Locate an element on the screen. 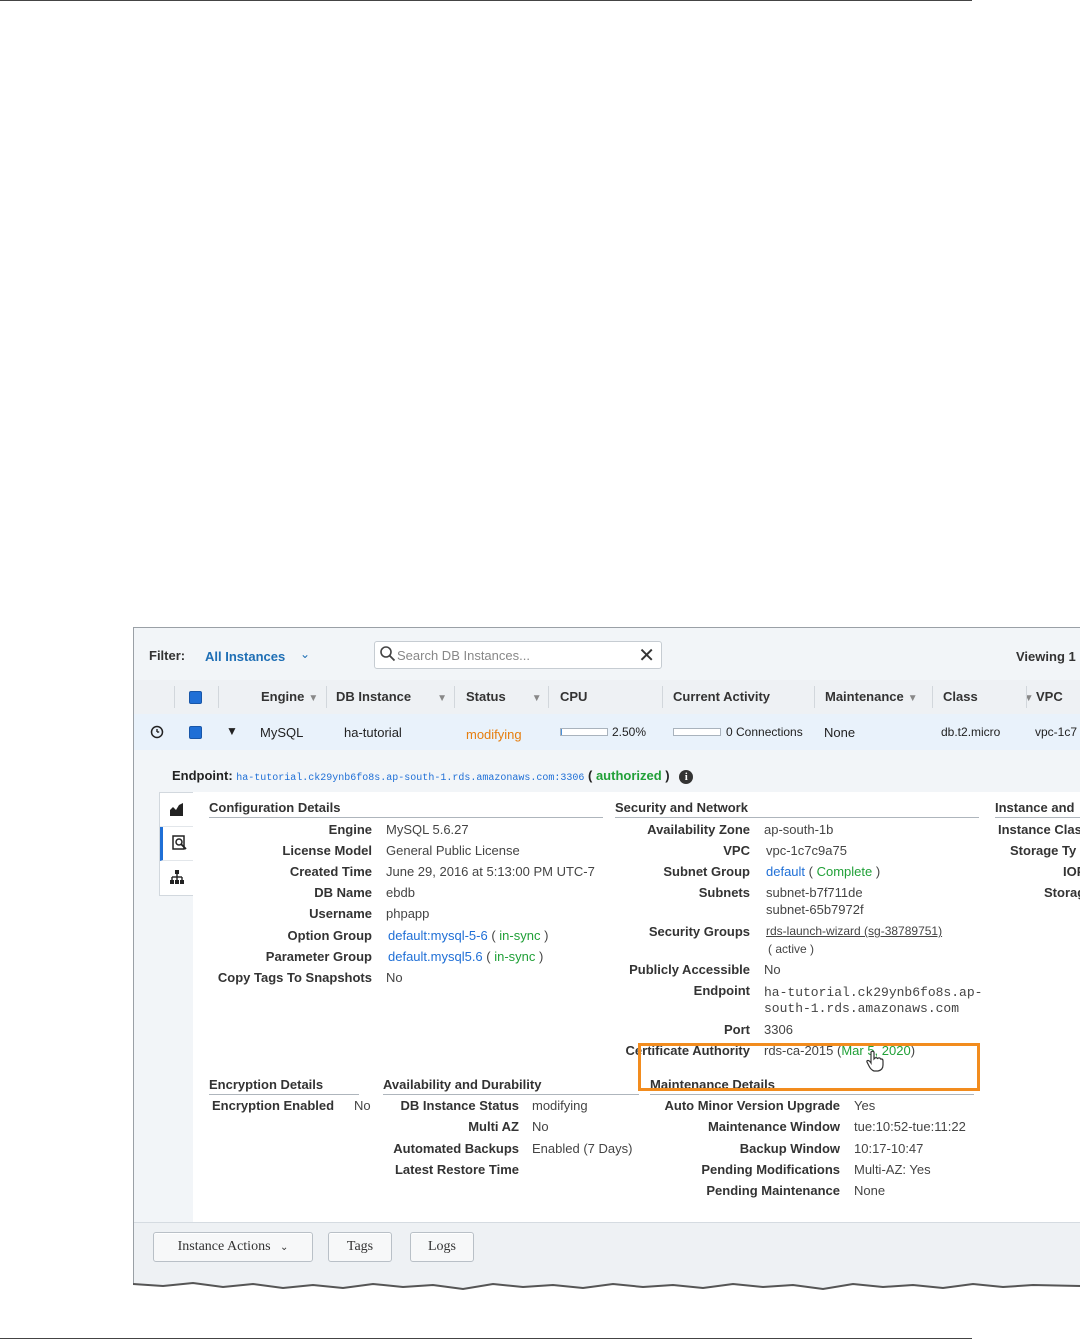  label-backup-window: Backup Window is located at coordinates (789, 1148).